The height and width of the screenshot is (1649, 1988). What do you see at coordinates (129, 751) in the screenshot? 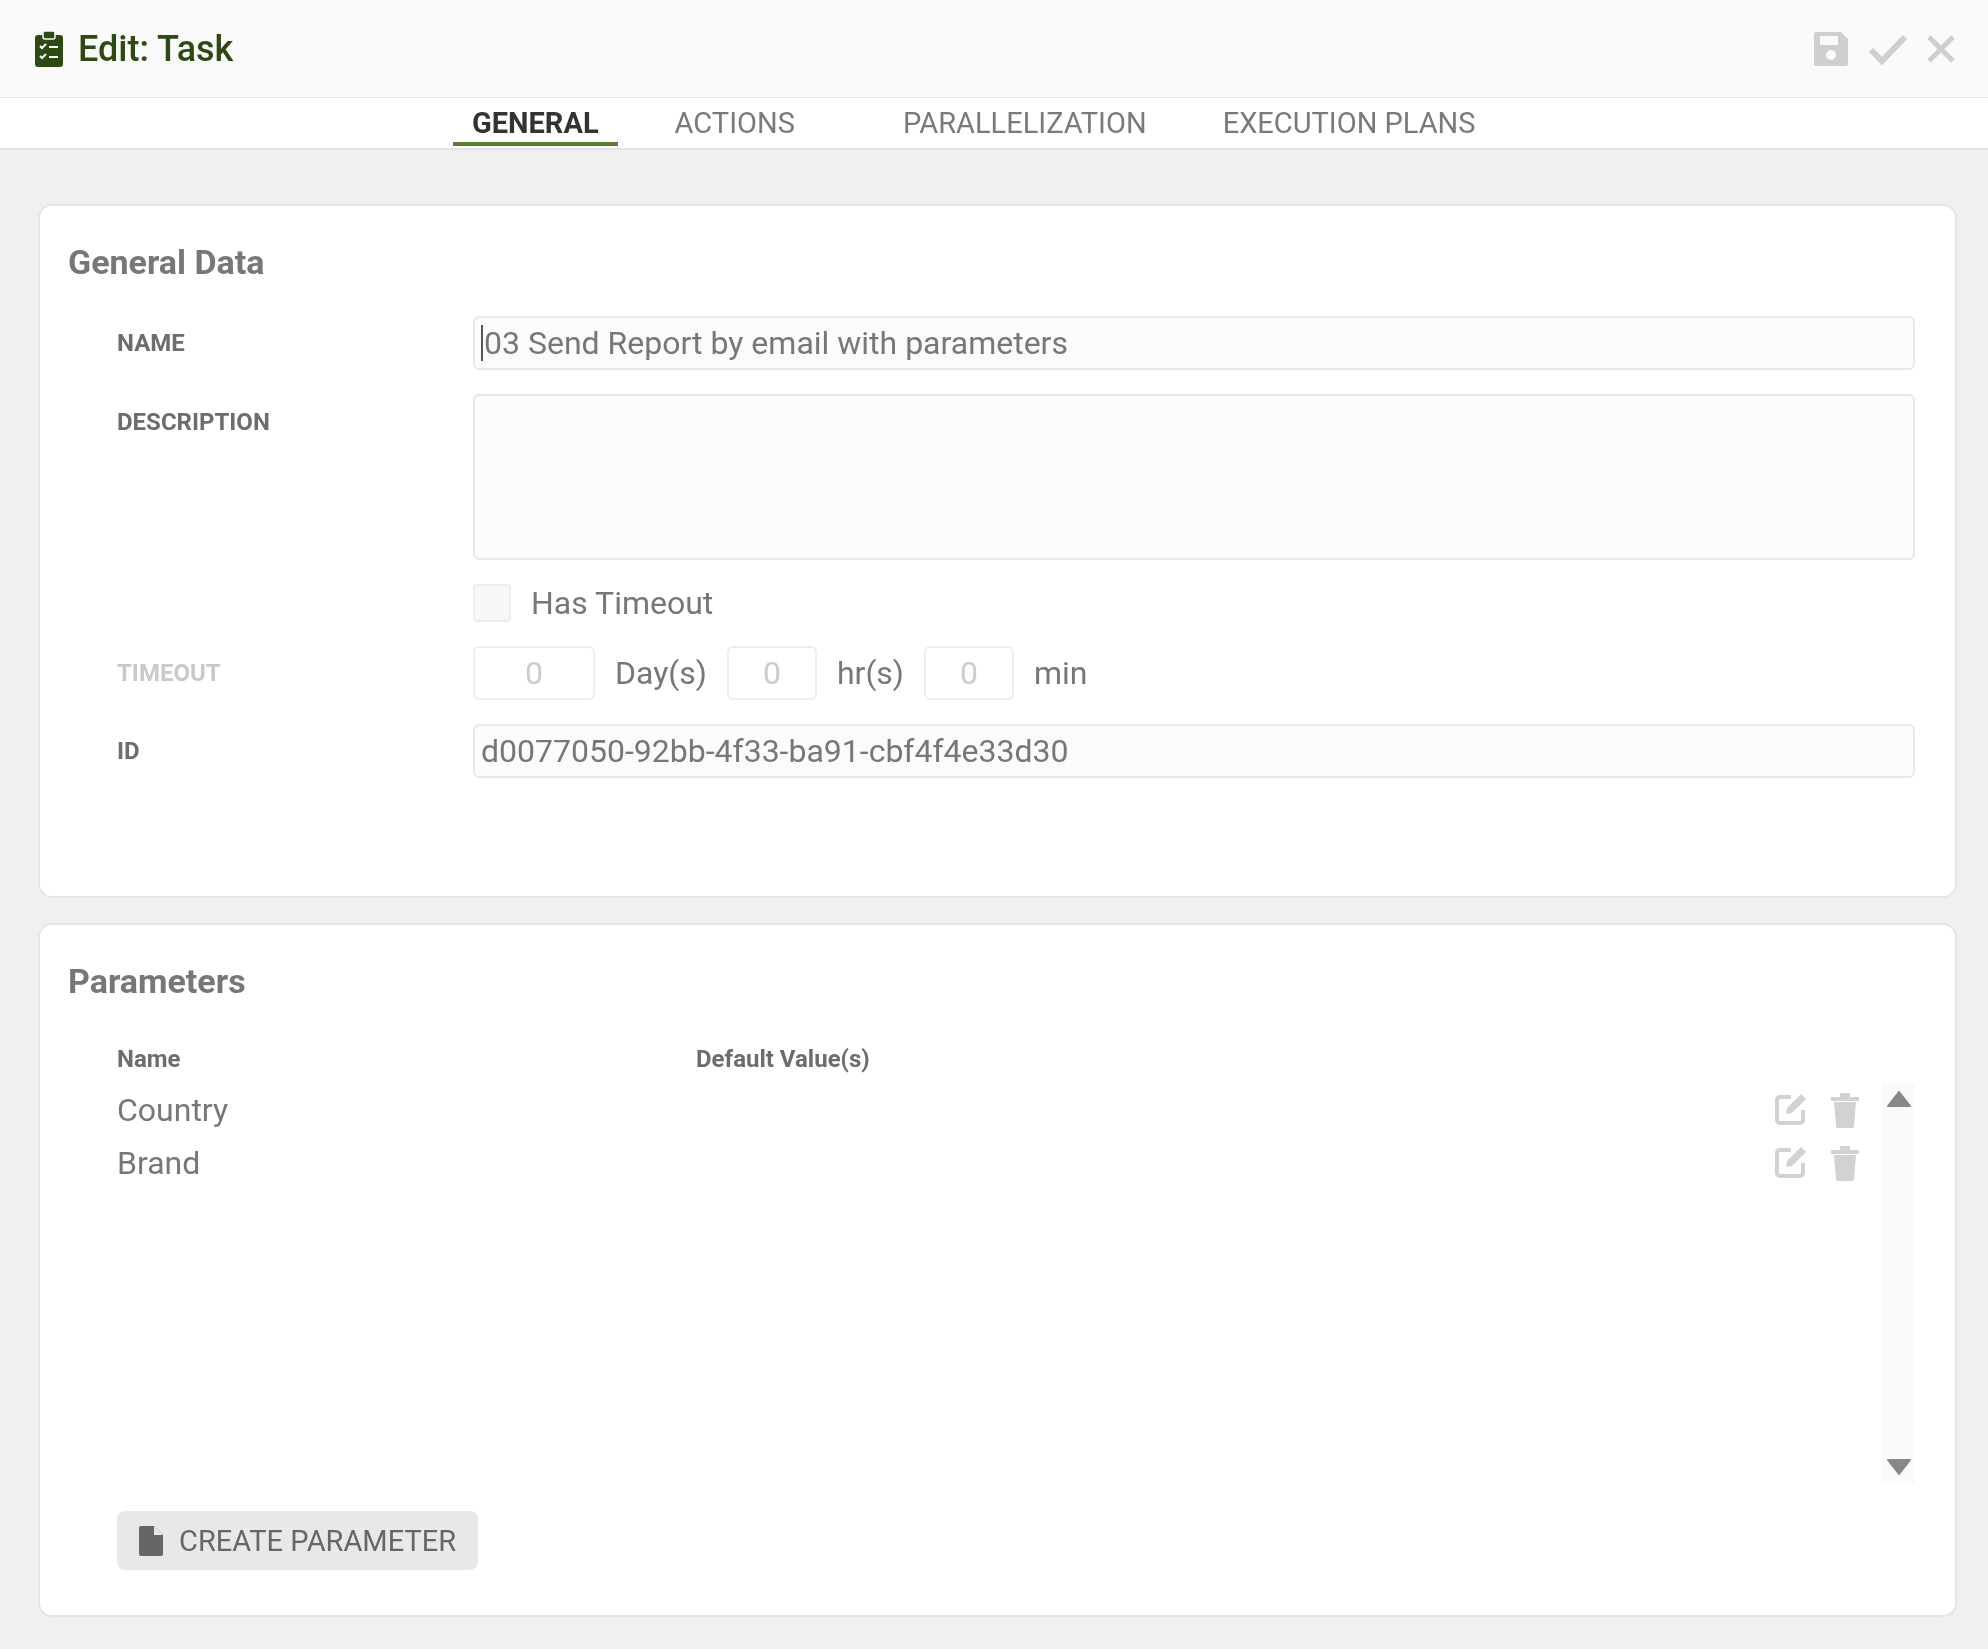
I see `field-label: ID` at bounding box center [129, 751].